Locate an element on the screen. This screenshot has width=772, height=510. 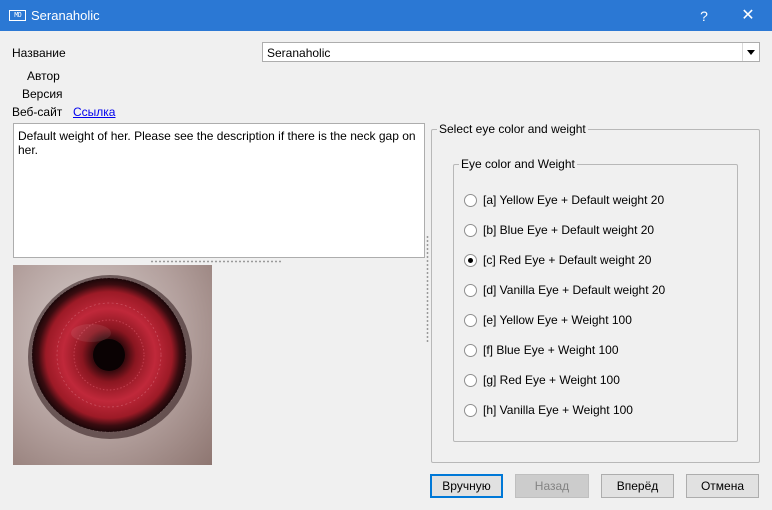
radio-label: [g] Red Eye + Weight 100 is located at coordinates (551, 380).